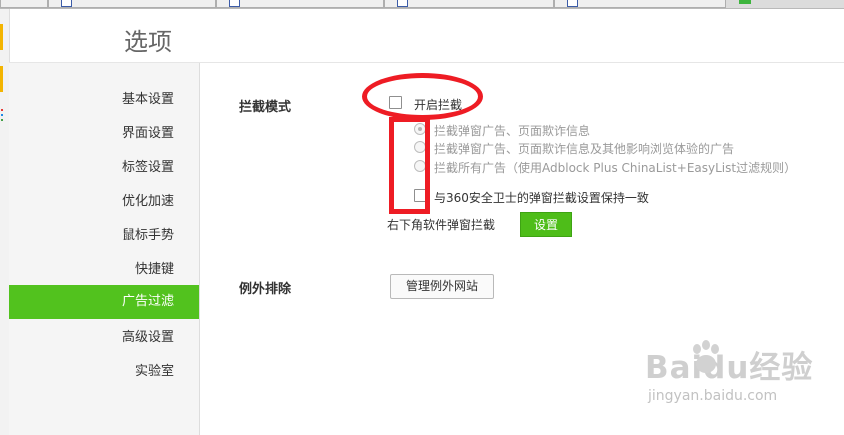 This screenshot has width=844, height=435. Describe the element at coordinates (104, 134) in the screenshot. I see `sidebar-item-interface: 界面设置` at that location.